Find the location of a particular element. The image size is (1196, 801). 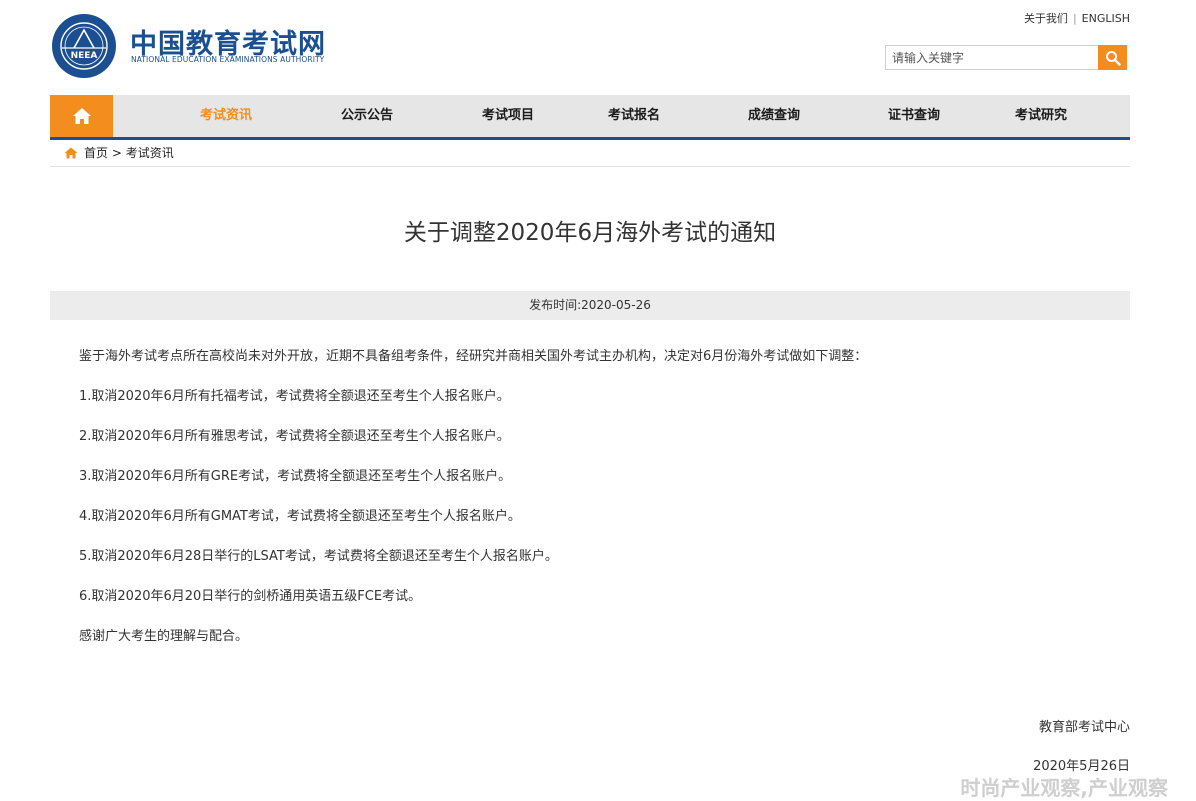

breadcrumb-home-icon is located at coordinates (71, 153).